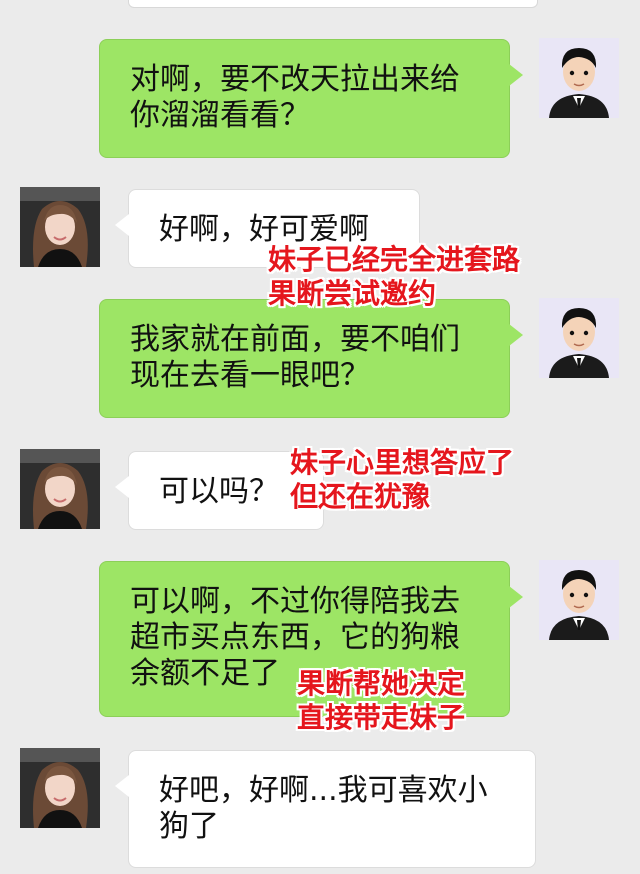  I want to click on annotation-text: 果断帮她决定 直接带走妹子, so click(381, 700).